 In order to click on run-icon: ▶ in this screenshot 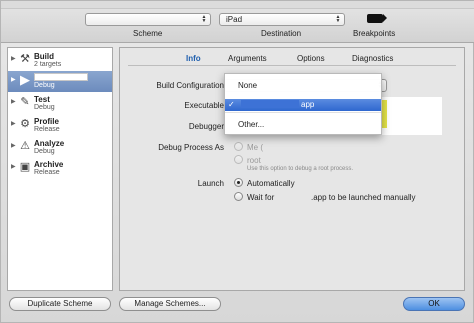, I will do `click(25, 79)`.